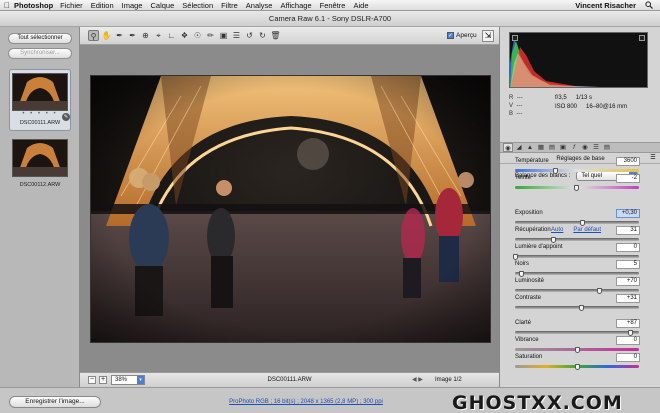 This screenshot has height=413, width=660. What do you see at coordinates (249, 35) in the screenshot?
I see `rotate-ccw-icon: ↺` at bounding box center [249, 35].